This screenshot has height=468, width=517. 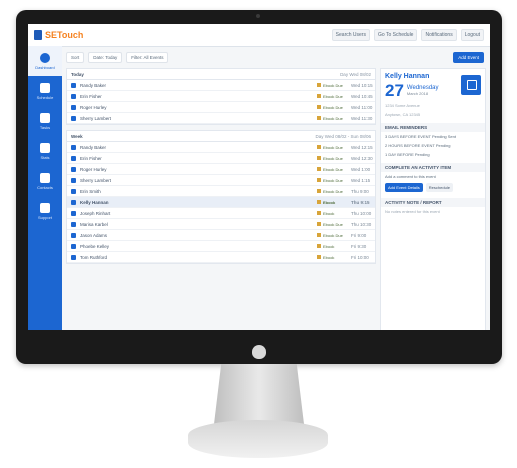 I want to click on list-item: Roger Hurley Ebook Due Wed 11:00, so click(x=221, y=107).